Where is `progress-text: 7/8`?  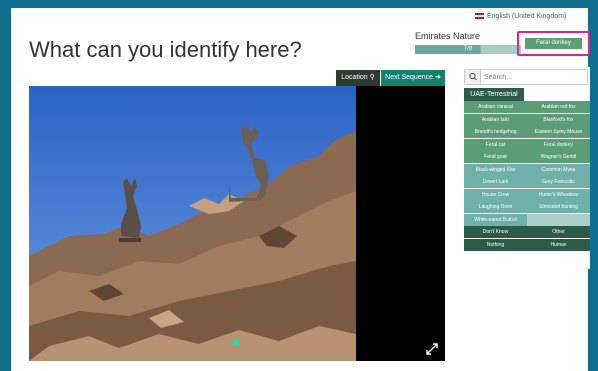
progress-text: 7/8 is located at coordinates (468, 49).